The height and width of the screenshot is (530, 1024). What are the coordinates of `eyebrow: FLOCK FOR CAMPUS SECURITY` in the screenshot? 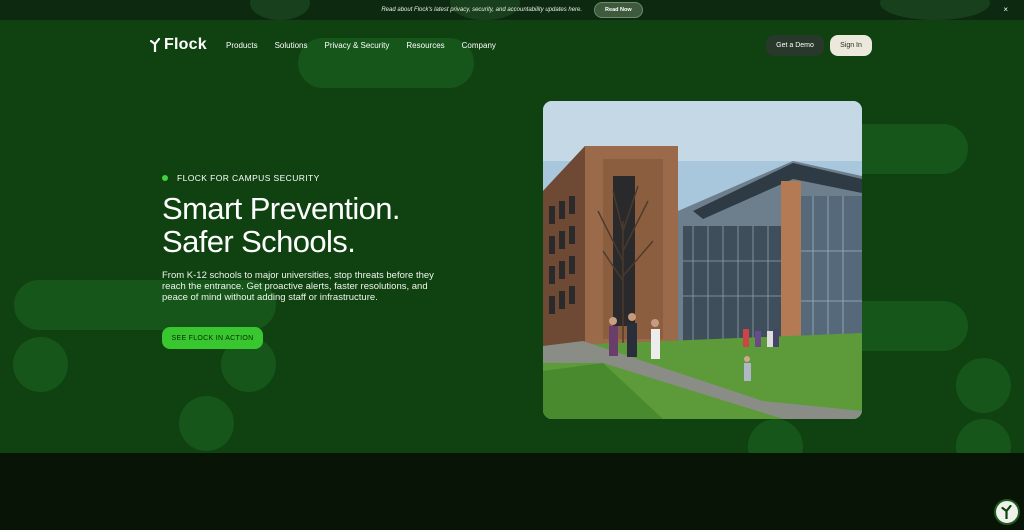 It's located at (241, 178).